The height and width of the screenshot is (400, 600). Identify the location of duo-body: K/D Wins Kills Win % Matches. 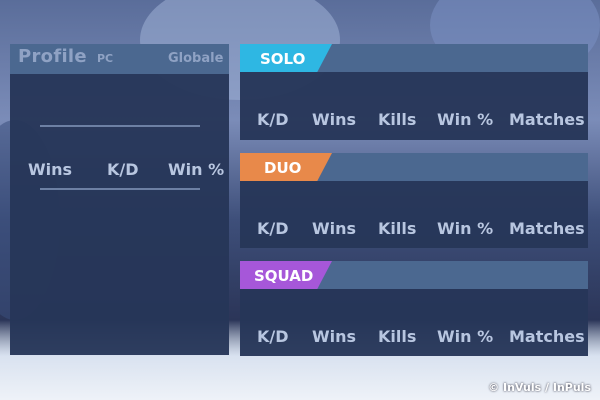
(414, 214).